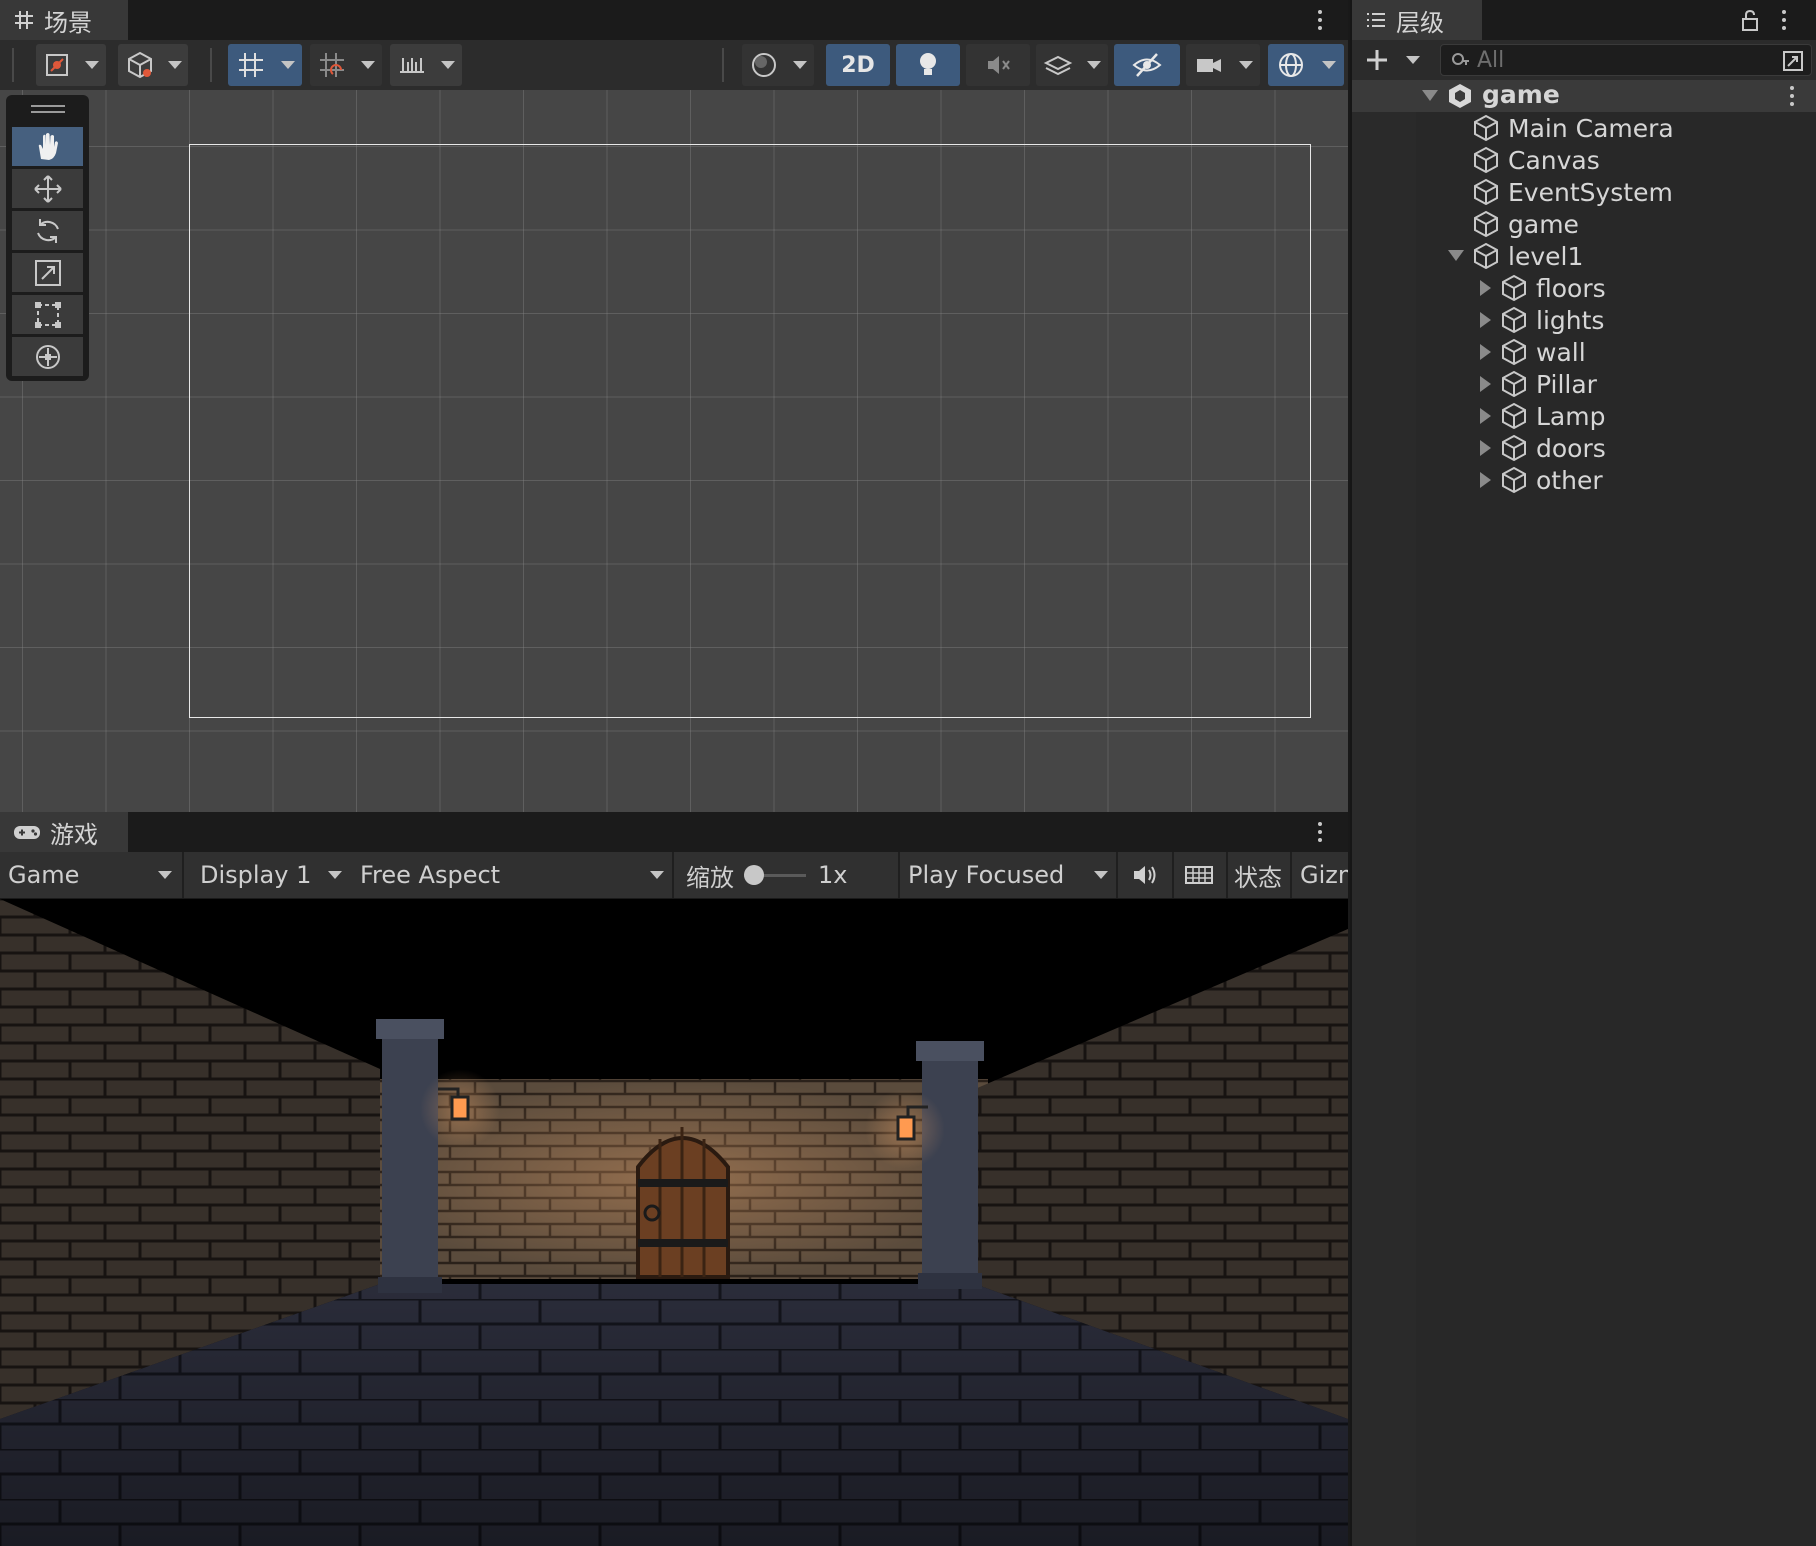  I want to click on hand-icon, so click(48, 146).